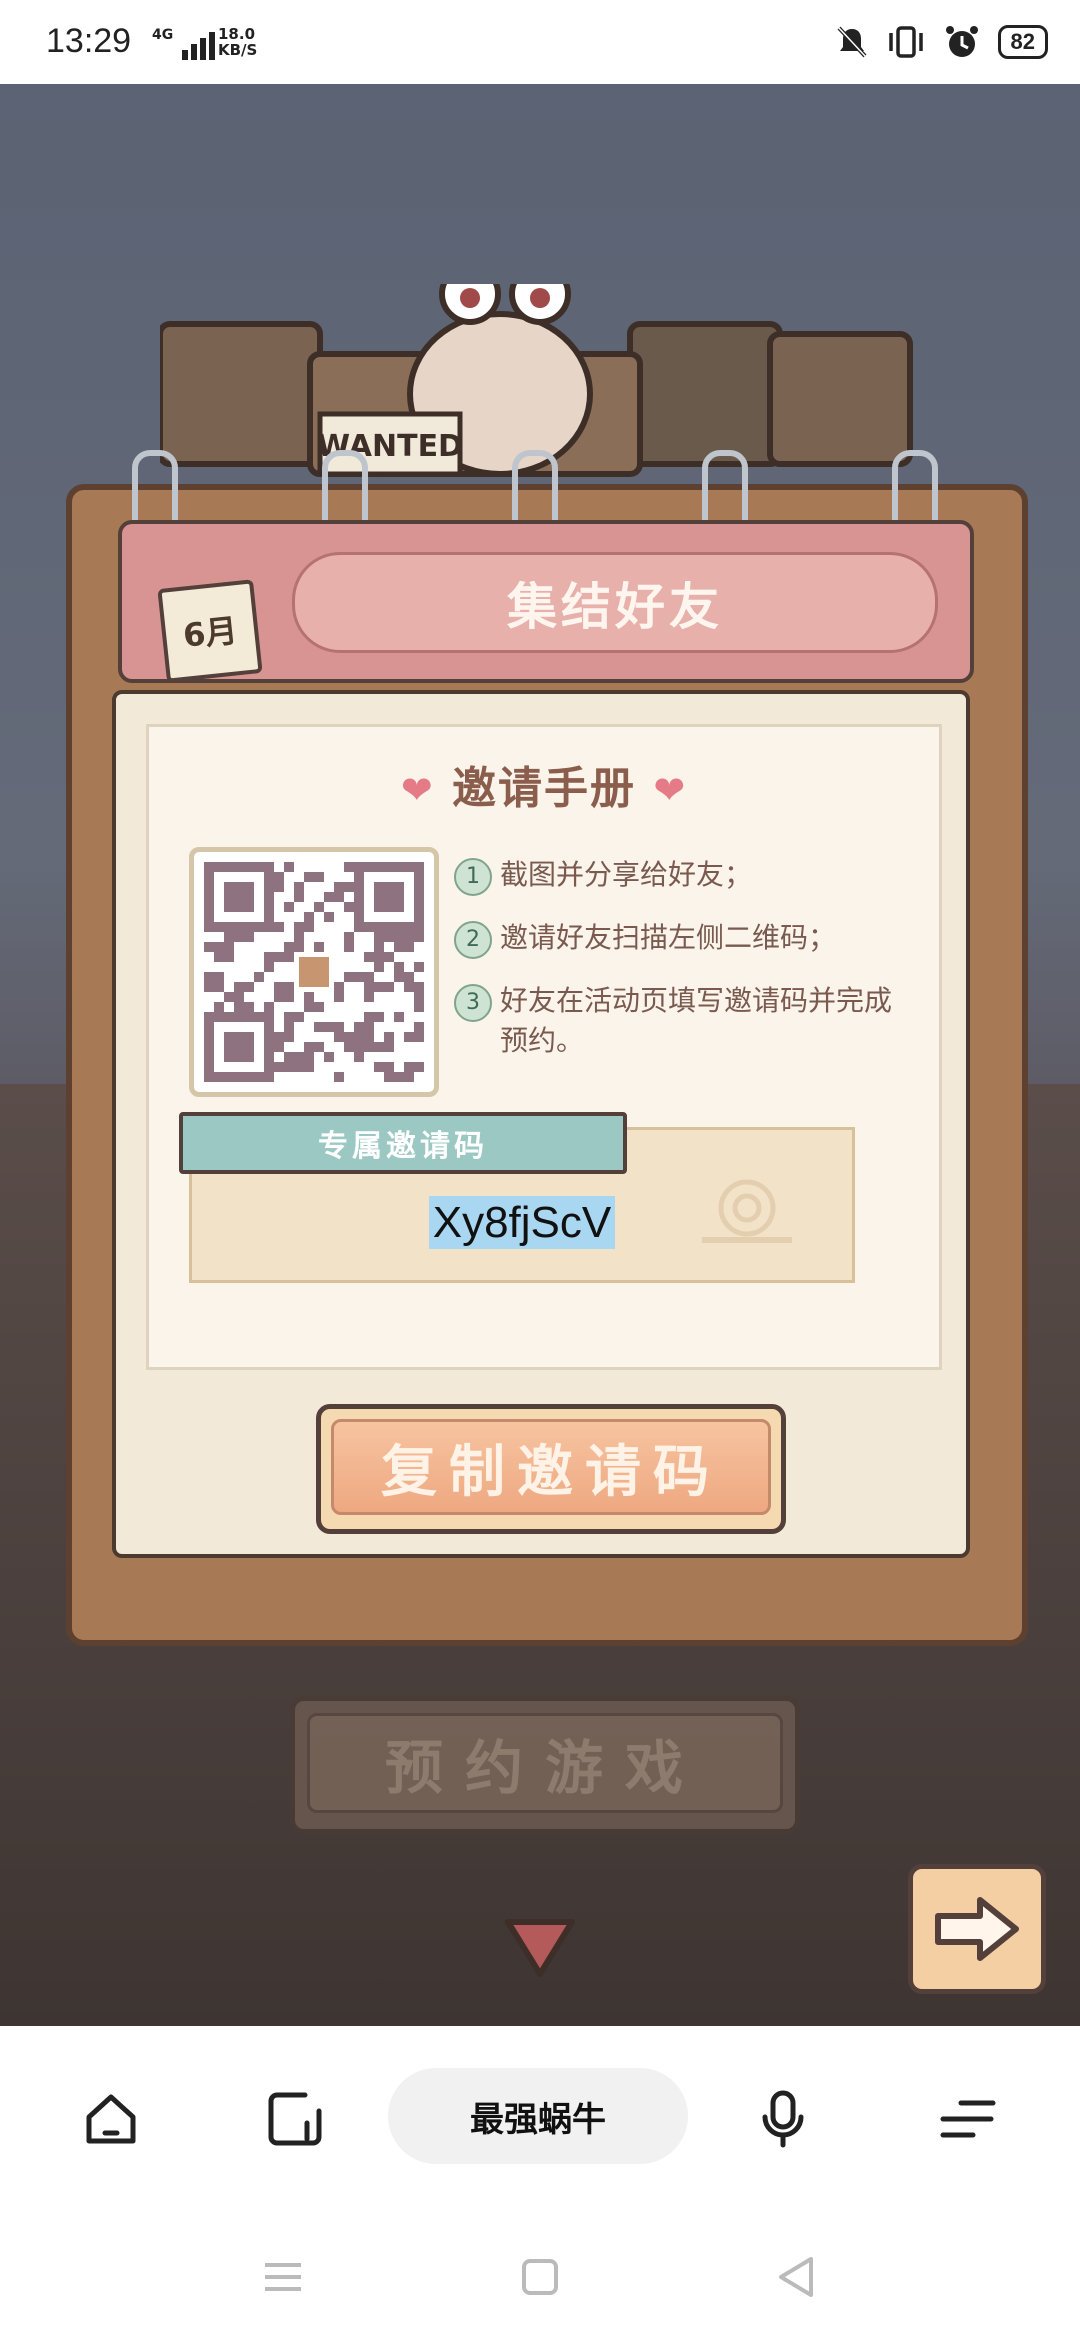  I want to click on qr-code, so click(314, 972).